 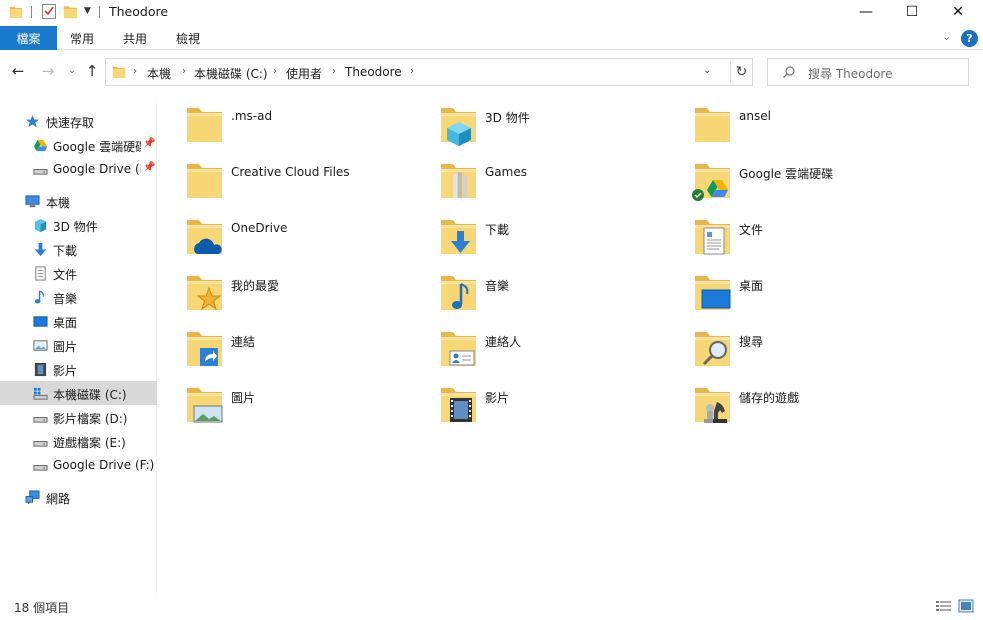 I want to click on nav-label: 下載, so click(x=65, y=251).